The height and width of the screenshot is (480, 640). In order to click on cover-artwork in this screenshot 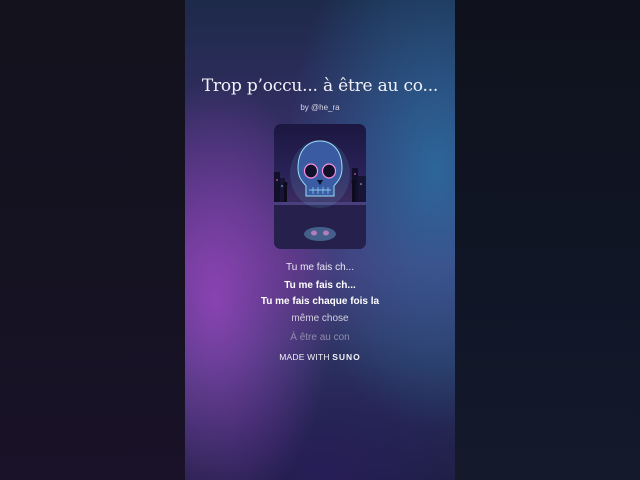, I will do `click(320, 186)`.